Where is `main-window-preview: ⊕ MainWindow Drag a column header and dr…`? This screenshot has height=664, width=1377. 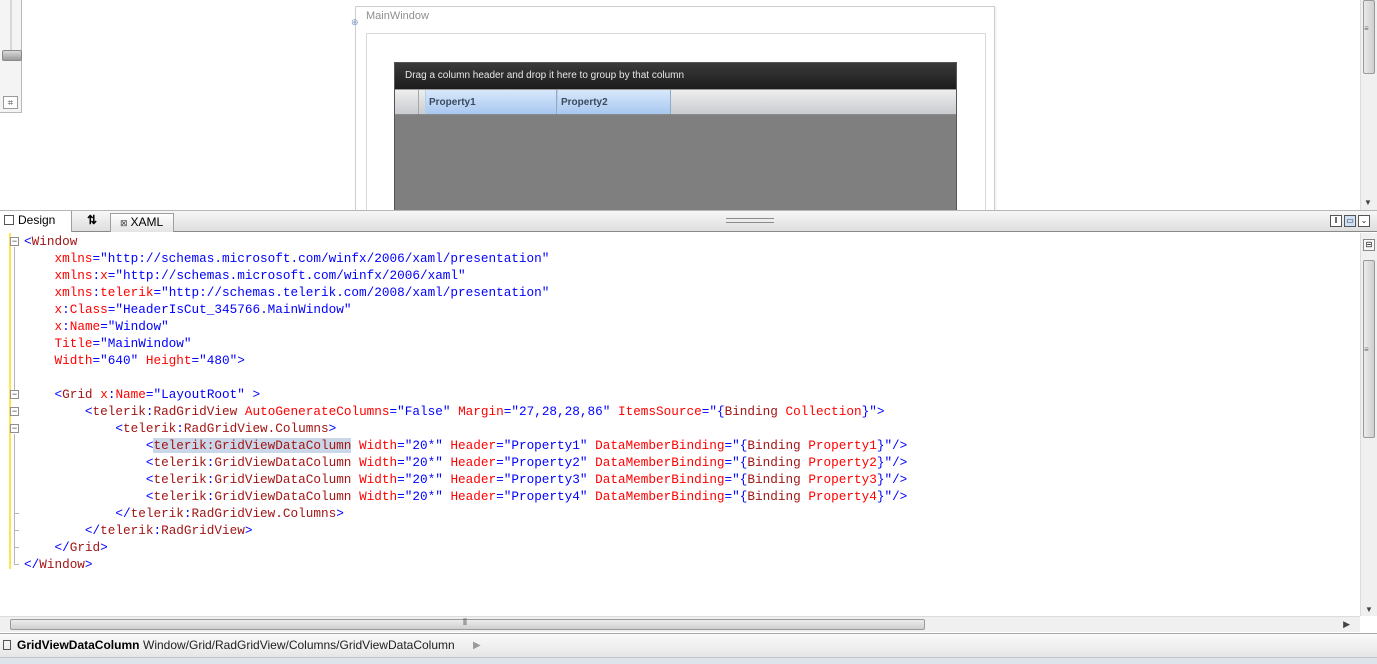
main-window-preview: ⊕ MainWindow Drag a column header and dr… is located at coordinates (673, 108).